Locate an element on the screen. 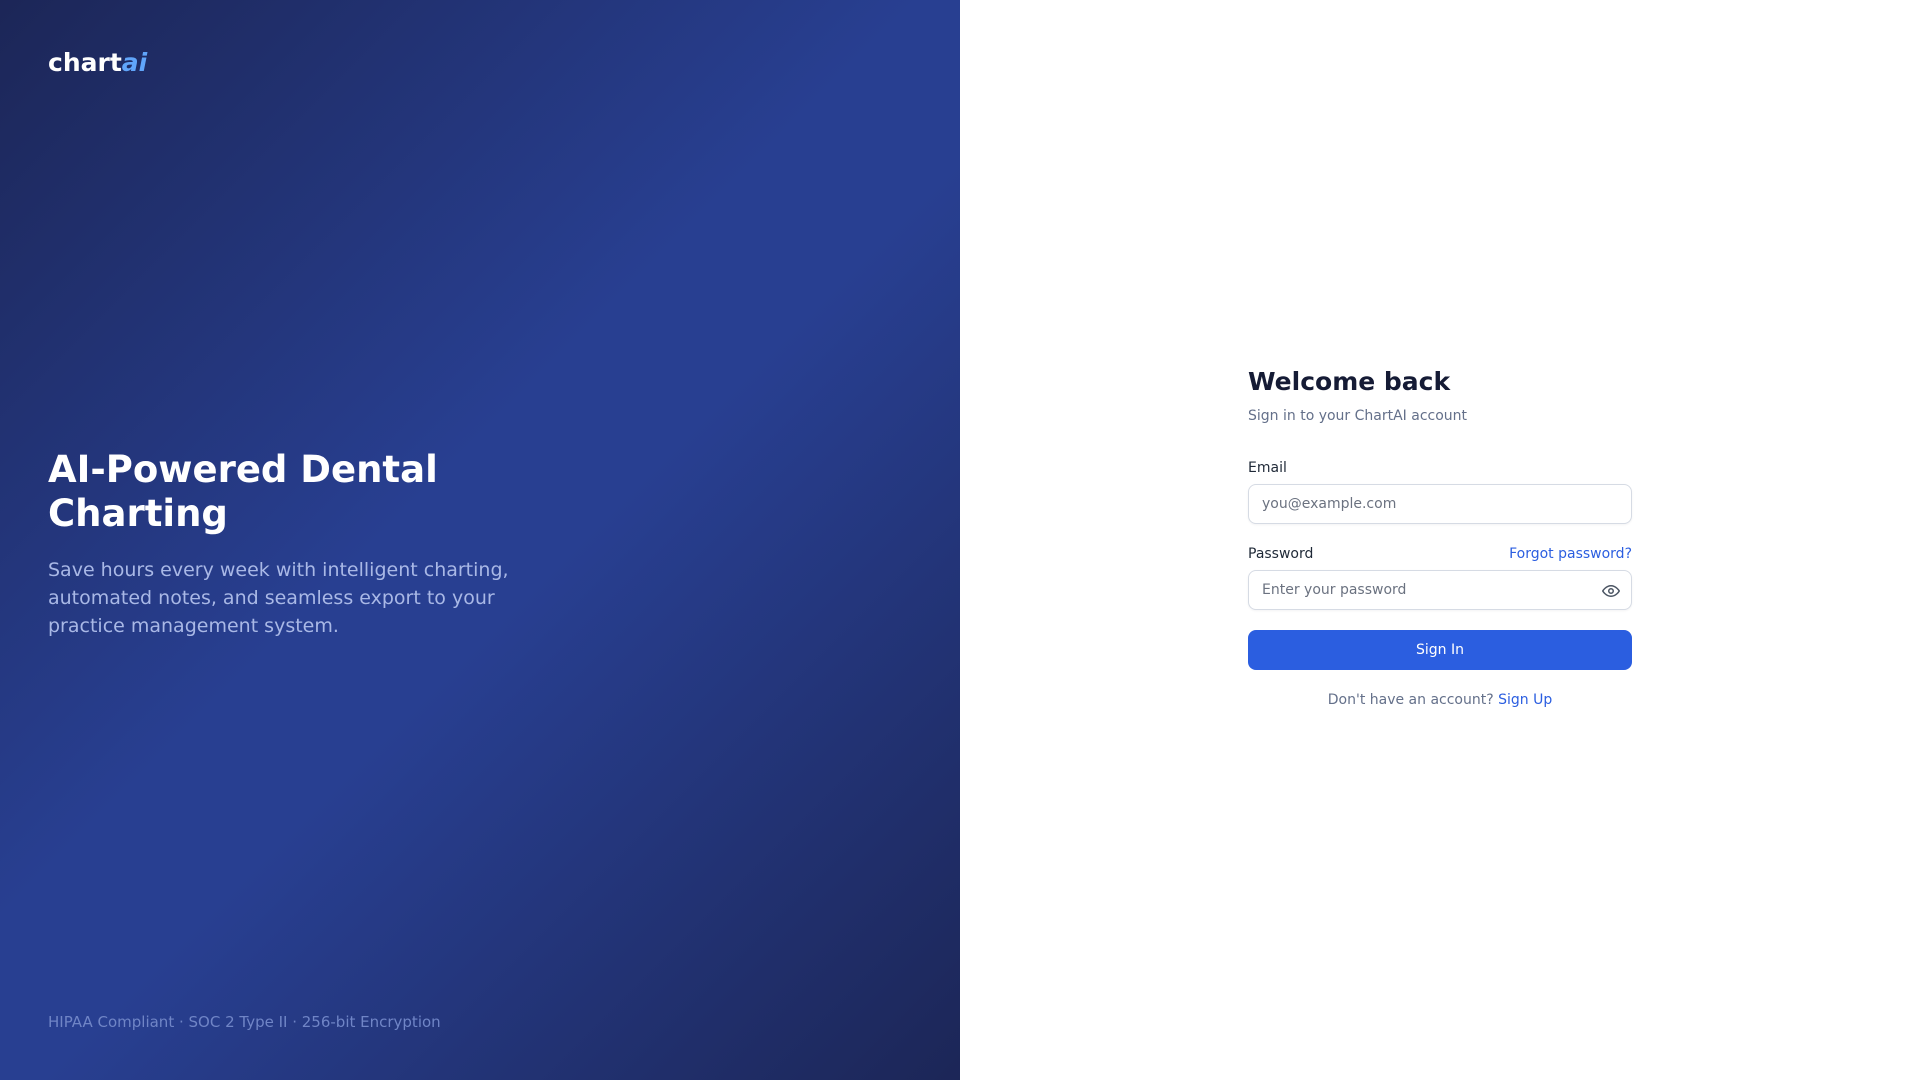 This screenshot has height=1080, width=1920. login-subheading: Sign in to your ChartAI account is located at coordinates (1358, 416).